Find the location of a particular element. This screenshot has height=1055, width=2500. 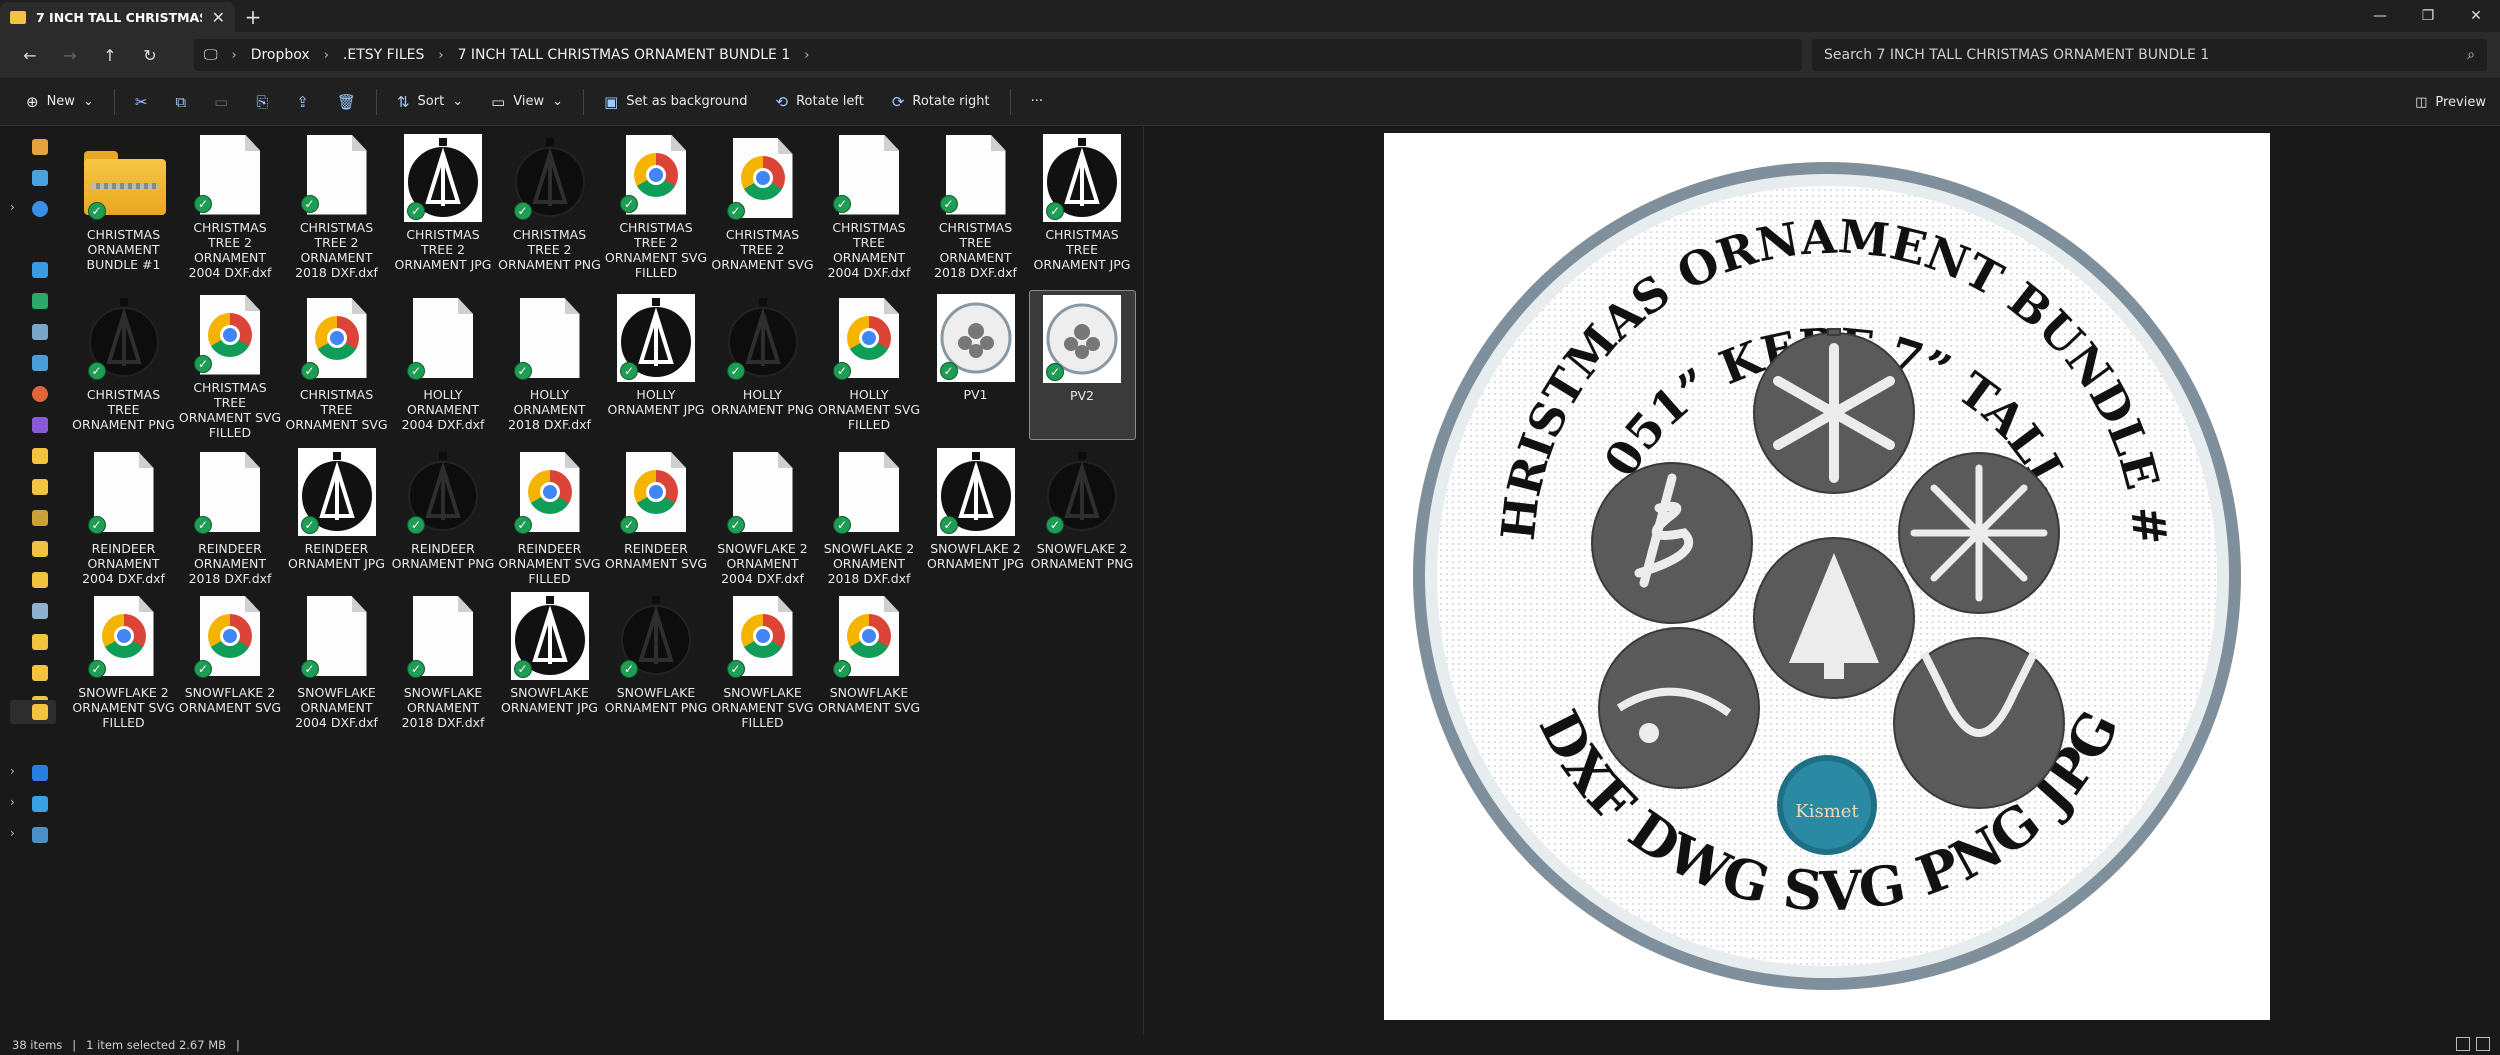

file-item: ✓ REINDEER ORNAMENT JPG is located at coordinates (336, 519).